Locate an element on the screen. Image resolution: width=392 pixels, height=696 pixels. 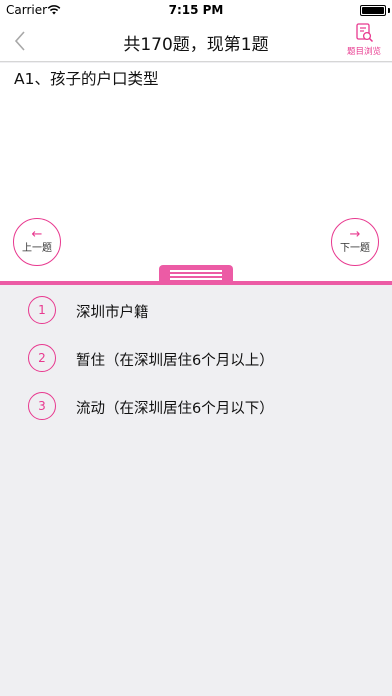
option-number: 3 is located at coordinates (42, 406).